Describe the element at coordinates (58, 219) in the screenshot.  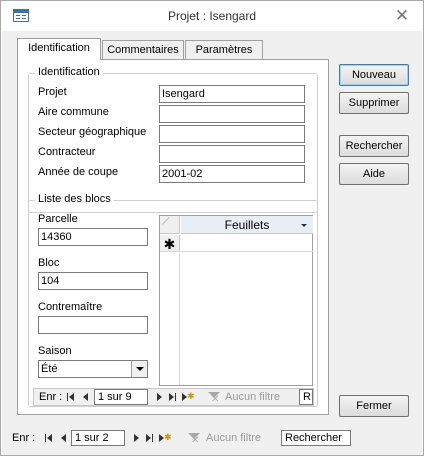
I see `parcelle-label: Parcelle` at that location.